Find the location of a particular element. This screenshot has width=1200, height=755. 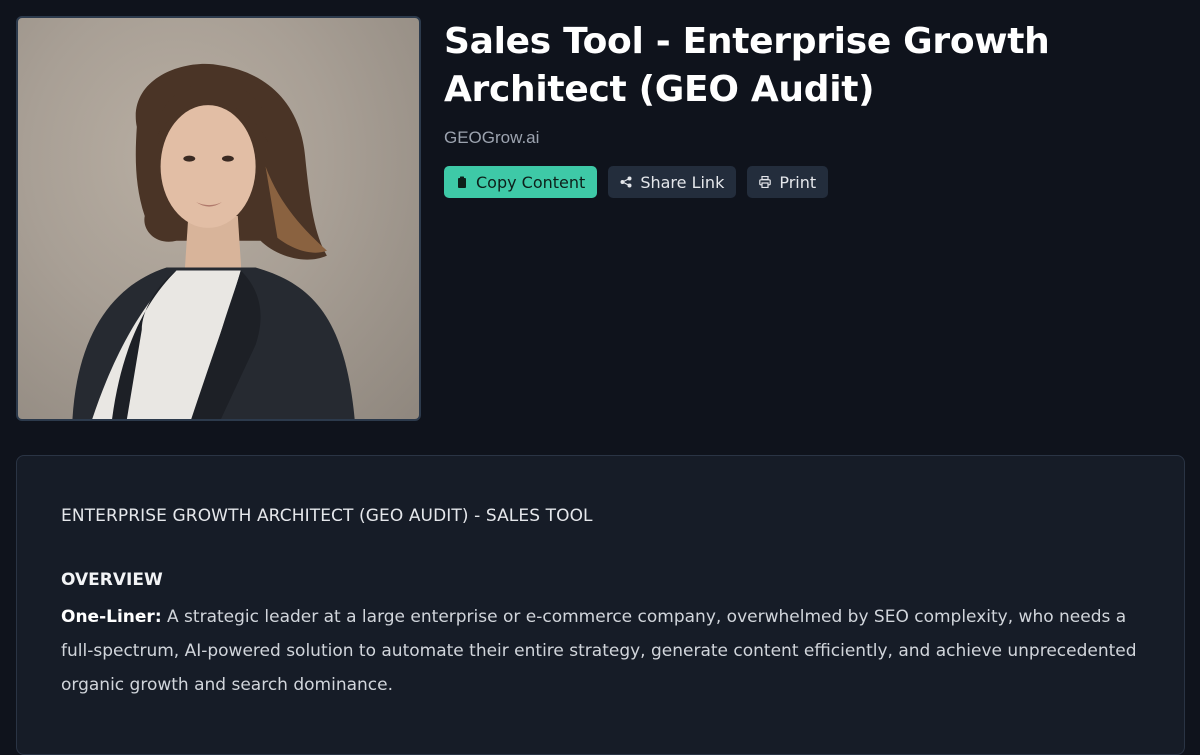

printer-icon is located at coordinates (765, 182).